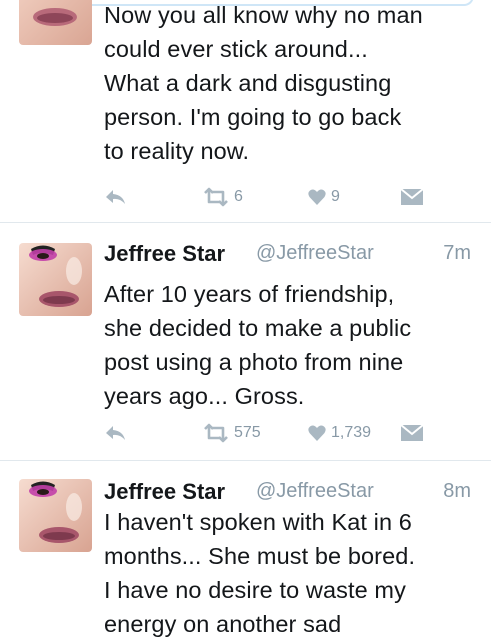 The height and width of the screenshot is (641, 491). What do you see at coordinates (457, 253) in the screenshot?
I see `tweet-timestamp: 7m` at bounding box center [457, 253].